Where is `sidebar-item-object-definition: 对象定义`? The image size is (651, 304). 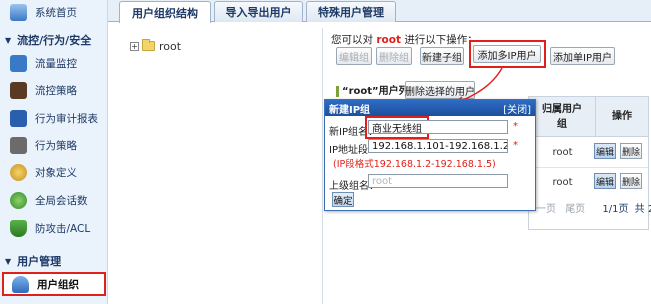 sidebar-item-object-definition: 对象定义 is located at coordinates (53, 172).